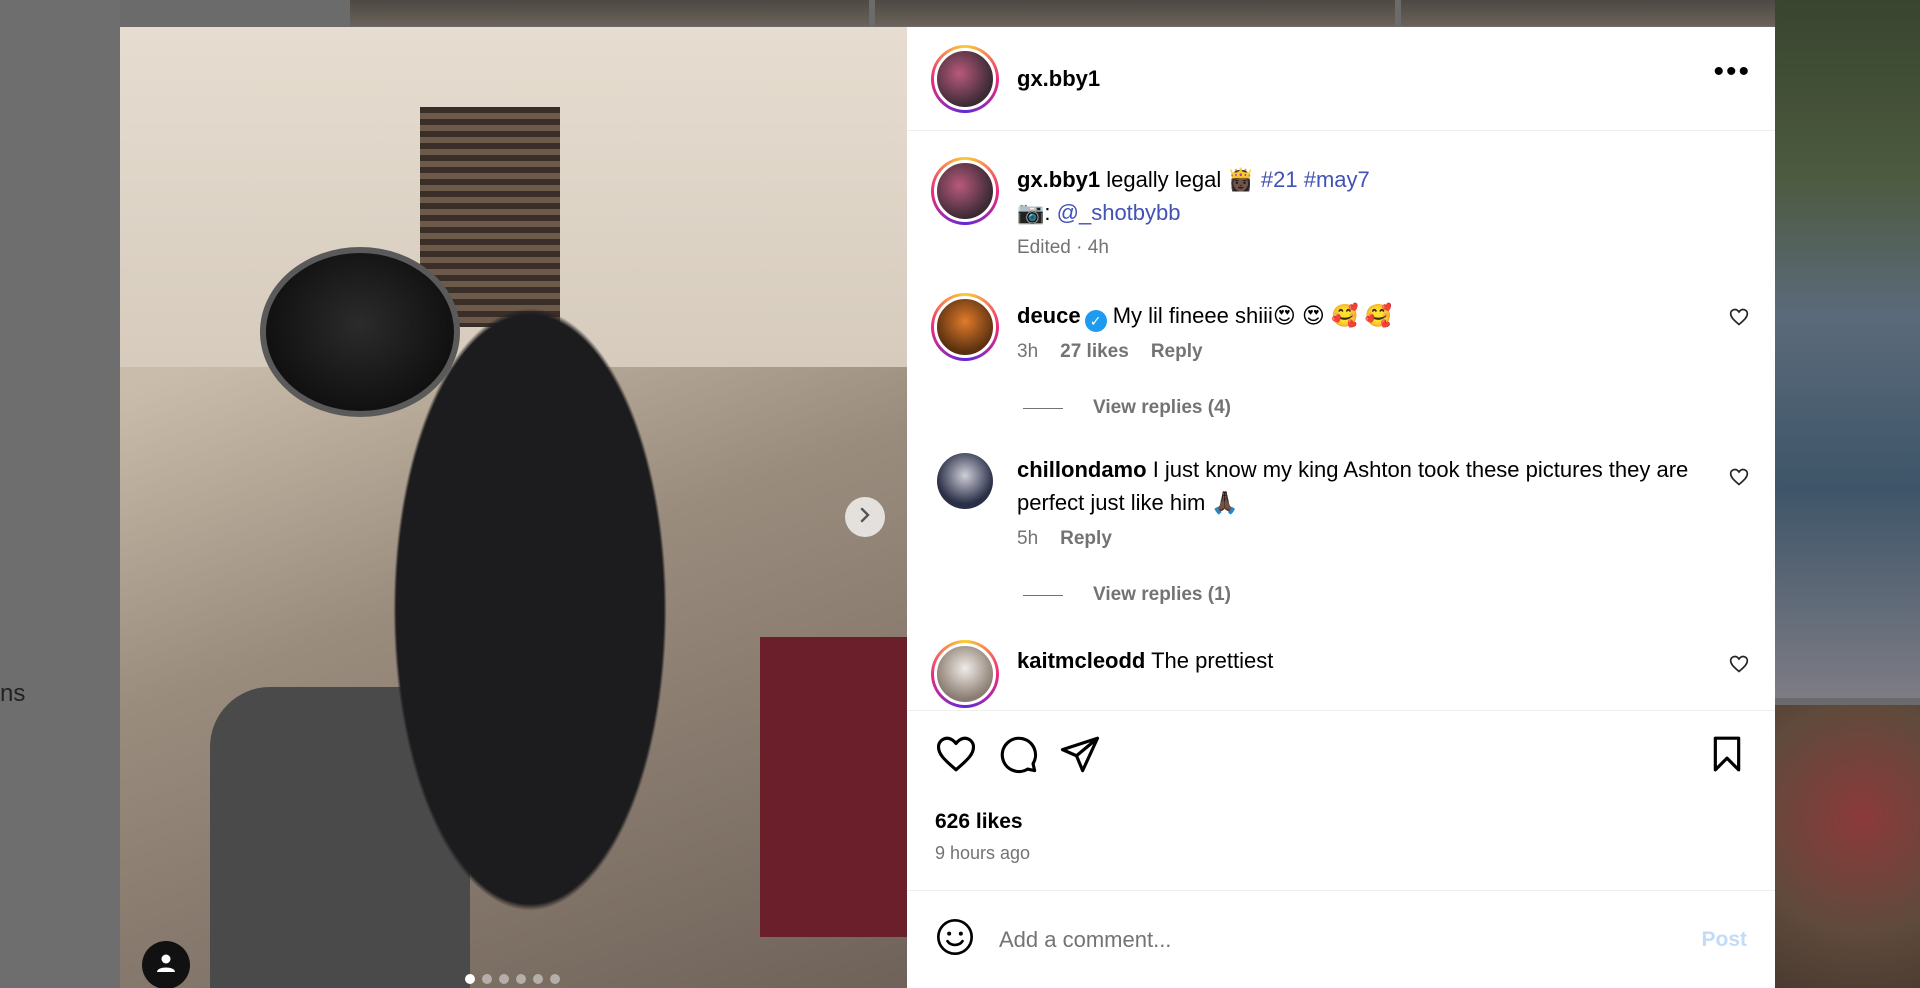 Image resolution: width=1920 pixels, height=988 pixels. What do you see at coordinates (833, 787) in the screenshot?
I see `photo-table-cloth` at bounding box center [833, 787].